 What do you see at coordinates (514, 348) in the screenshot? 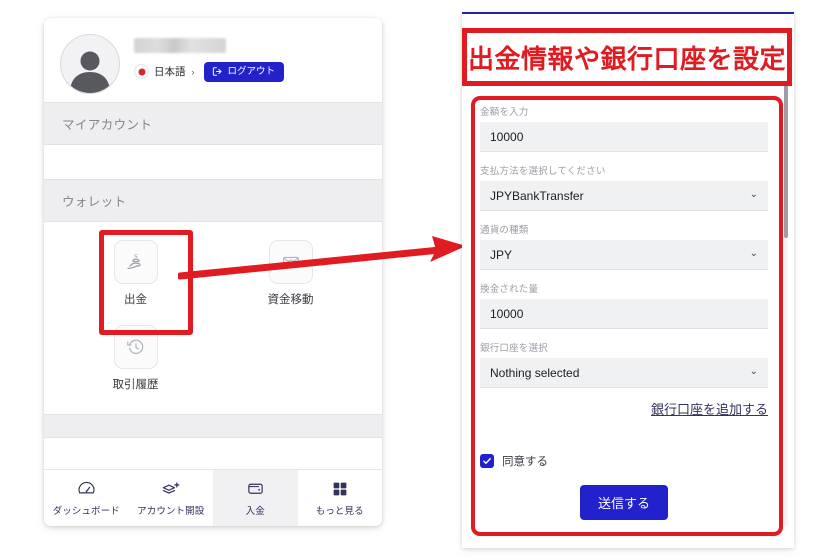
I see `field-label: 銀行口座を選択` at bounding box center [514, 348].